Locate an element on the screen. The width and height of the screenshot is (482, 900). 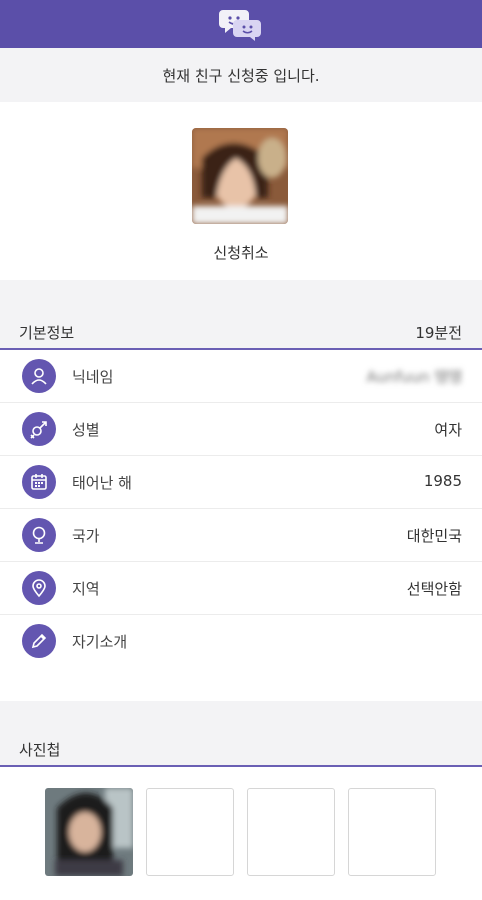
album-photo is located at coordinates (89, 832).